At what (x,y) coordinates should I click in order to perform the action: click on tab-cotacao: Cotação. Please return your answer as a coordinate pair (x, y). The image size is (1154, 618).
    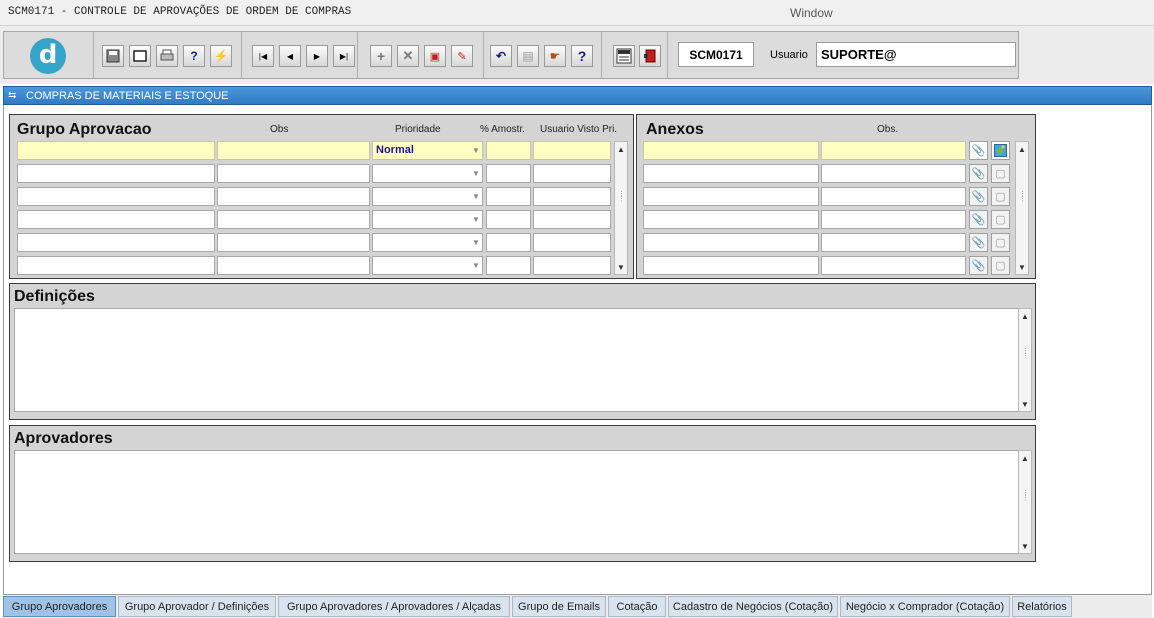
    Looking at the image, I should click on (637, 606).